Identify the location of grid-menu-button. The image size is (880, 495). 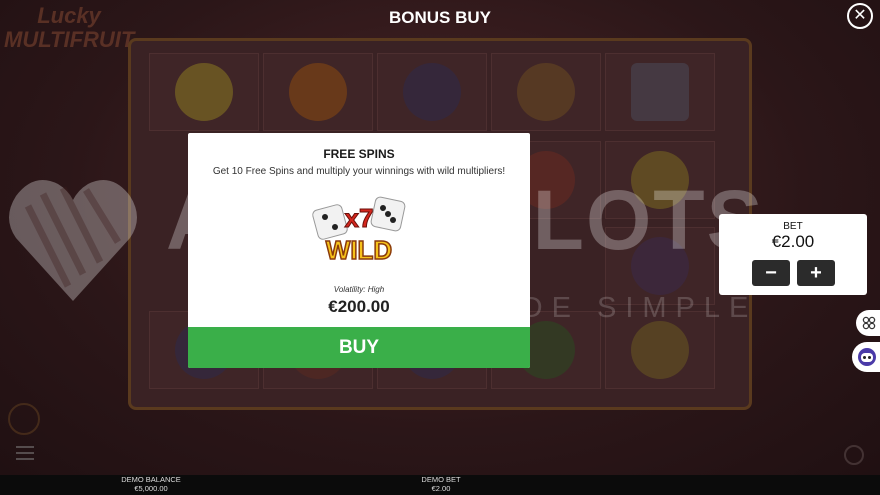
(868, 323).